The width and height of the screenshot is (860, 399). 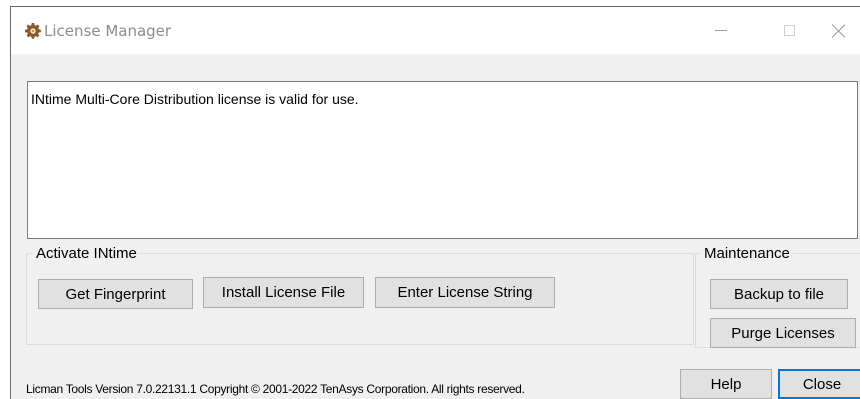 I want to click on maximize-icon, so click(x=789, y=30).